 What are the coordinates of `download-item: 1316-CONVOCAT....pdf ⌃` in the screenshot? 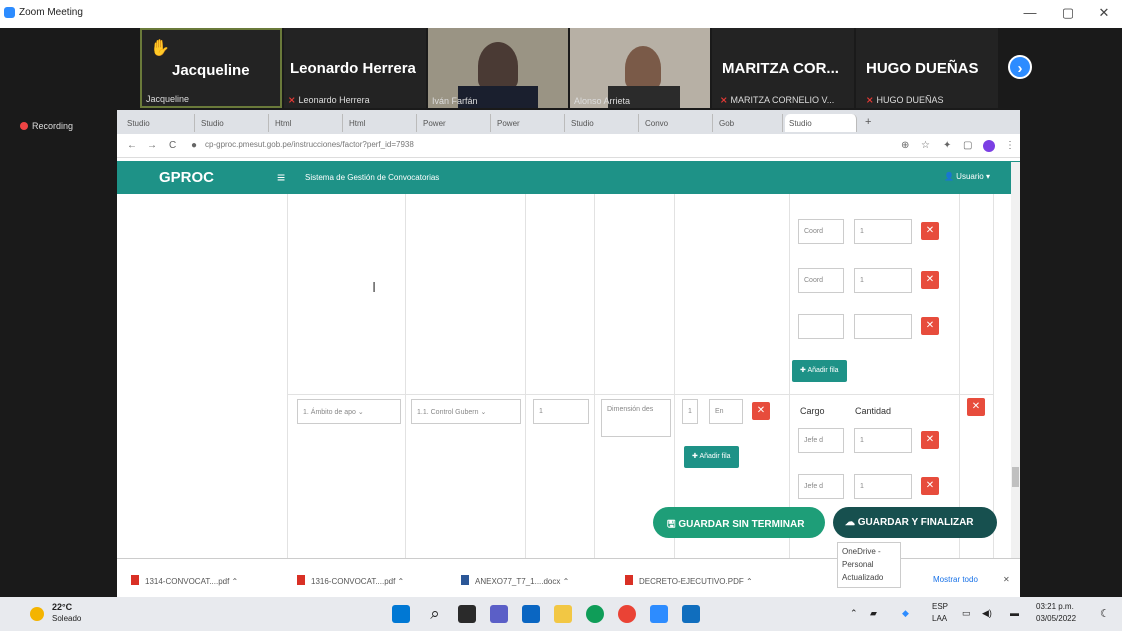 It's located at (350, 580).